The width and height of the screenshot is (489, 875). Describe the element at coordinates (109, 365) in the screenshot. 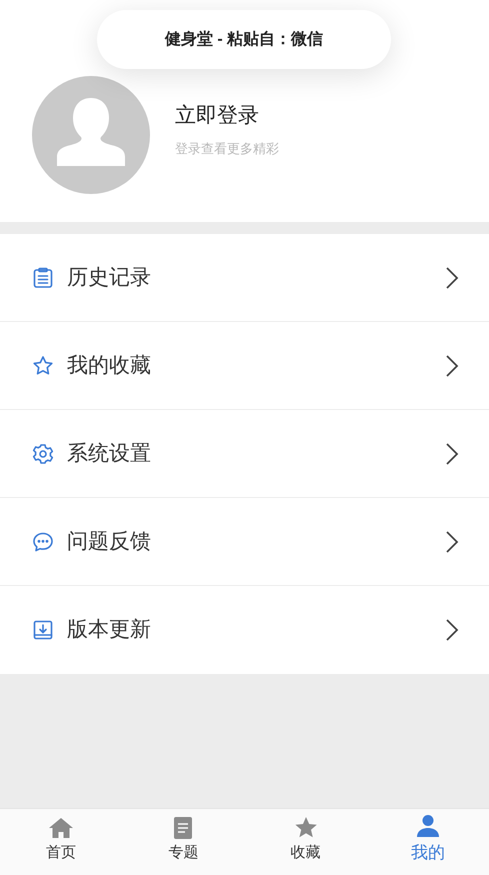

I see `menu-label: 我的收藏` at that location.